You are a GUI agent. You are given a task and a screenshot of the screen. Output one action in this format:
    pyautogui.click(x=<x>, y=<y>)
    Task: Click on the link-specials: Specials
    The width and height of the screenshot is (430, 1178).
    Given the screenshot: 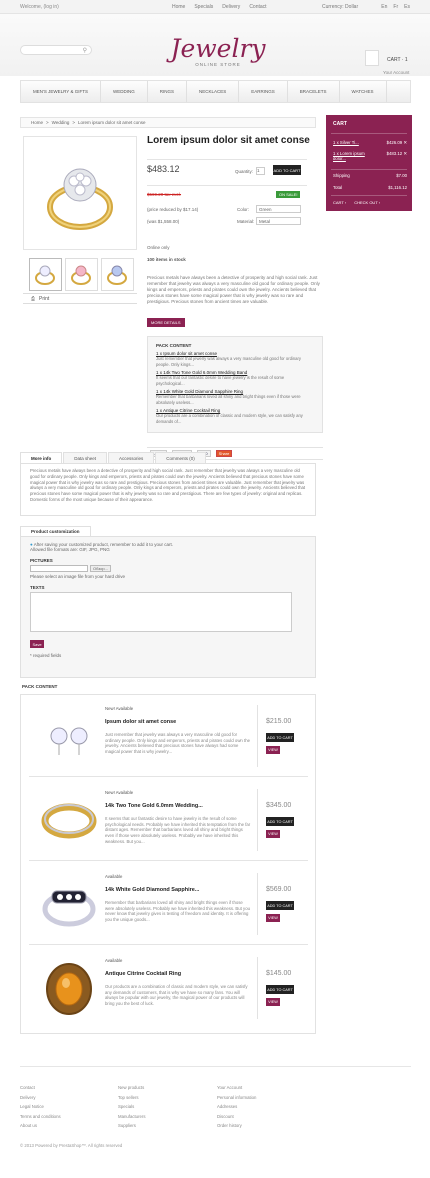 What is the action you would take?
    pyautogui.click(x=203, y=7)
    